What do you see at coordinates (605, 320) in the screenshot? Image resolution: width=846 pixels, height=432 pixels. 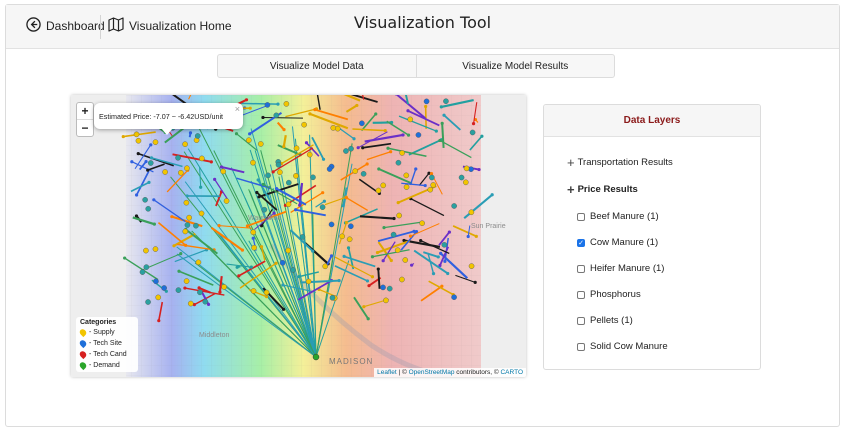 I see `layer-pellets: Pellets (1)` at bounding box center [605, 320].